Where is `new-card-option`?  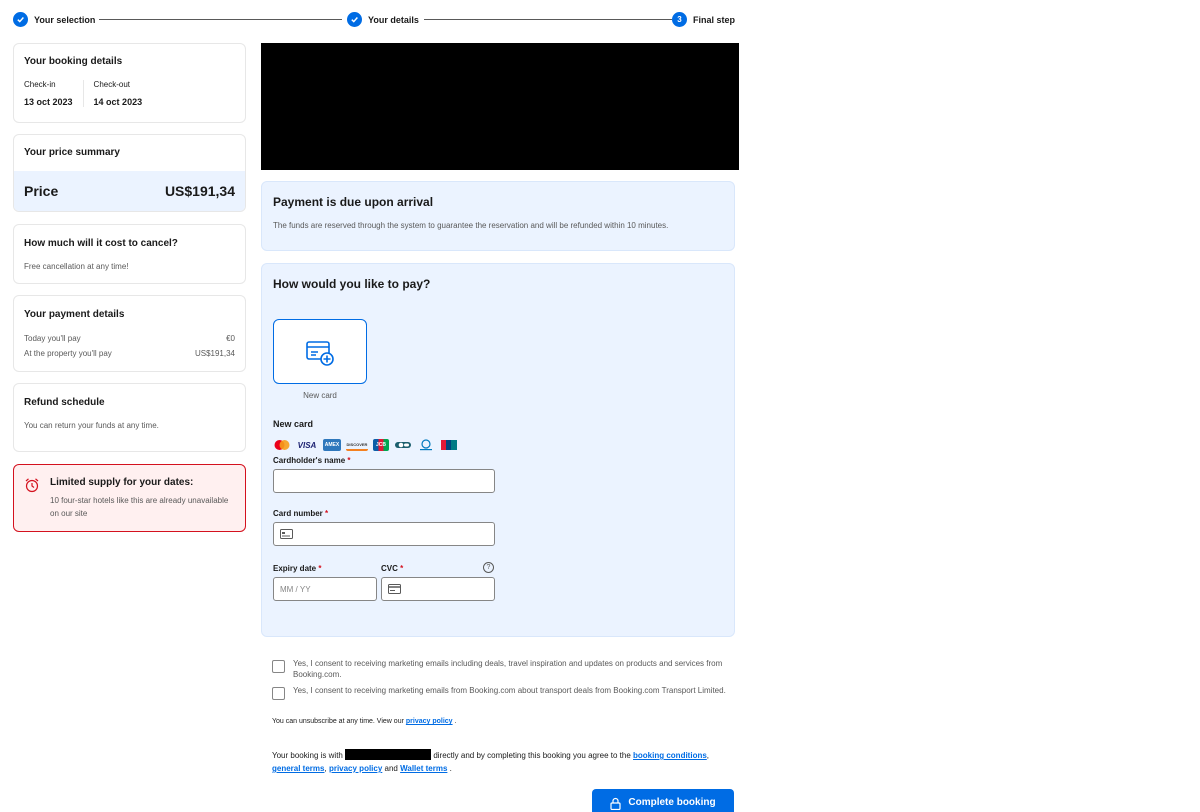 new-card-option is located at coordinates (320, 351).